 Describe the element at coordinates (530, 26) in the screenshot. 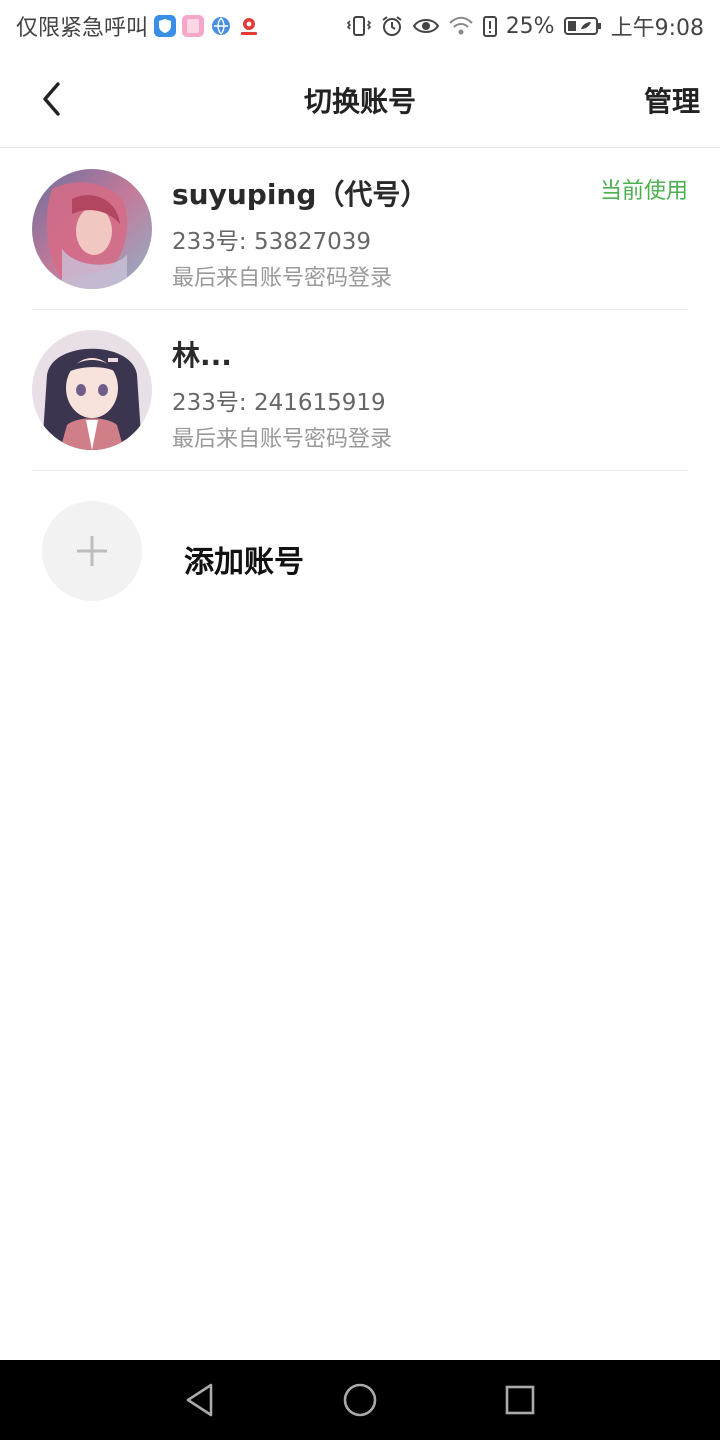

I see `battery-percent: 25%` at that location.